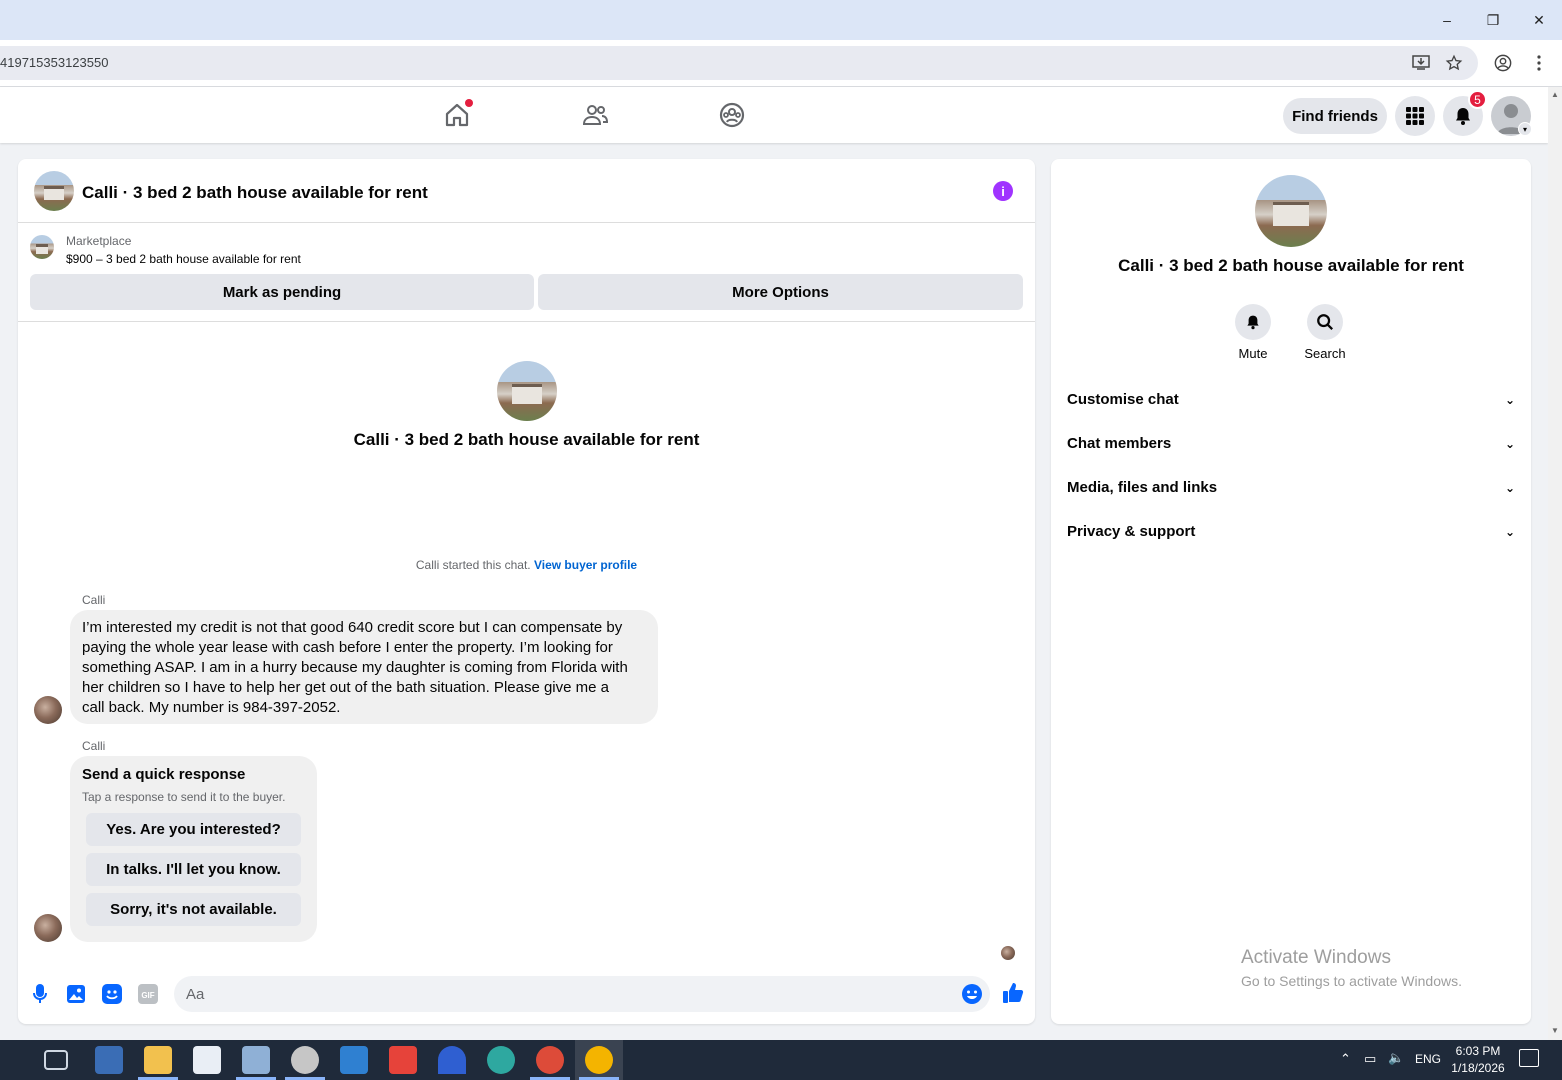 This screenshot has width=1562, height=1080. Describe the element at coordinates (1454, 63) in the screenshot. I see `bookmark-star-icon` at that location.